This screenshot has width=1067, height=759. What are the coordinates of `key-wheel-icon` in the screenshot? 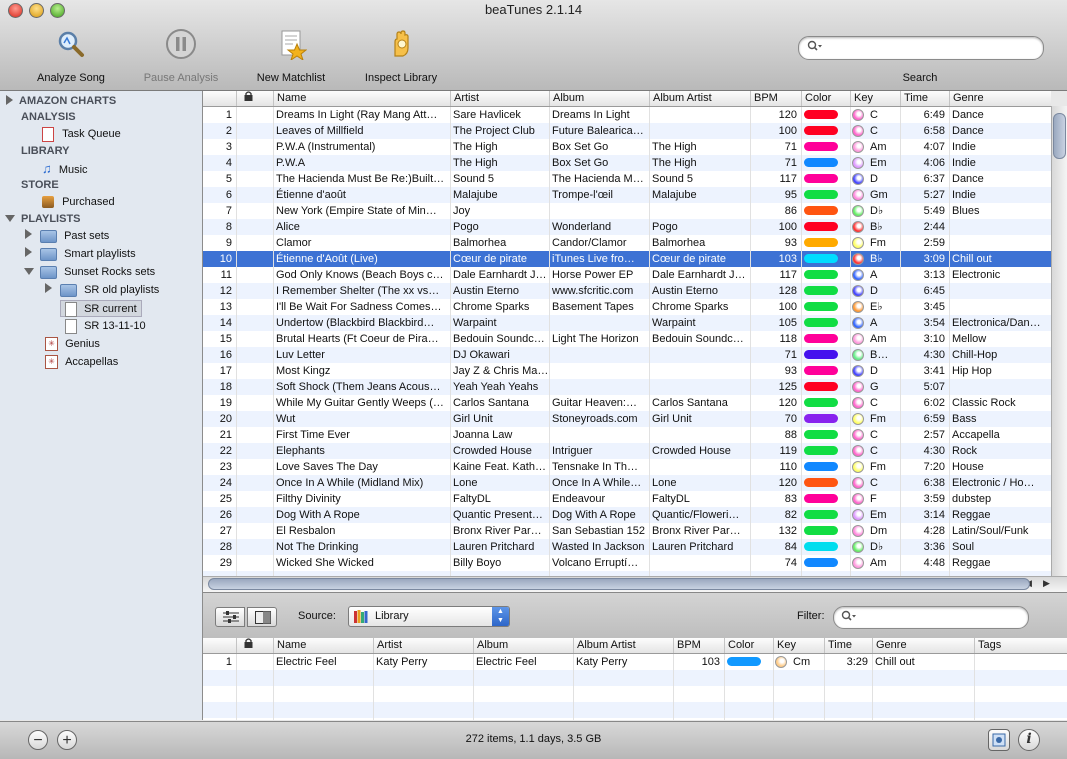 It's located at (858, 163).